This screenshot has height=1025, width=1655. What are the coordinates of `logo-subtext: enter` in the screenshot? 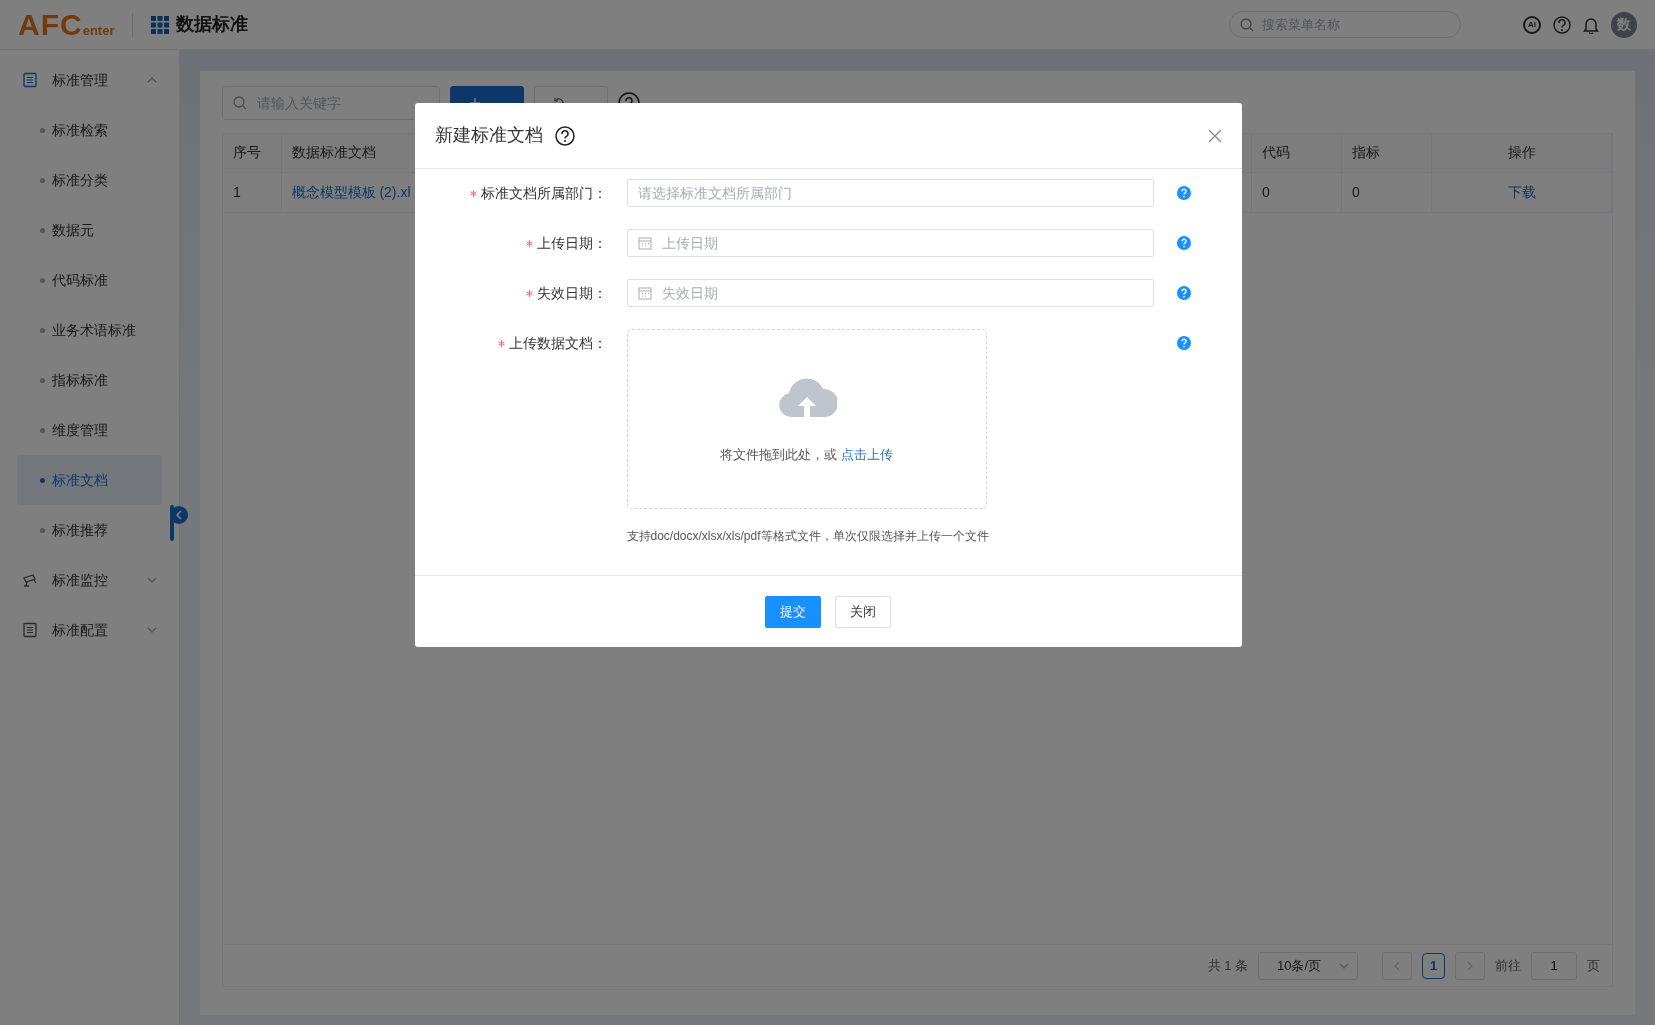 It's located at (98, 31).